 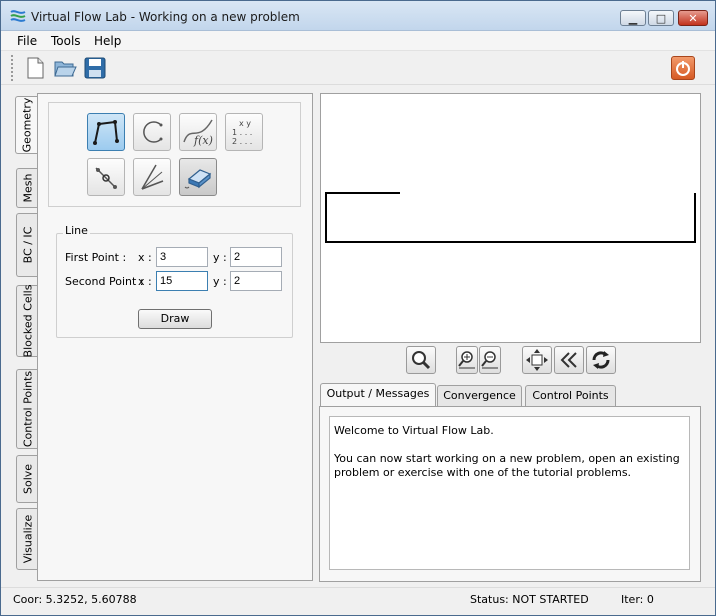 I want to click on maximize-button: □, so click(x=661, y=18).